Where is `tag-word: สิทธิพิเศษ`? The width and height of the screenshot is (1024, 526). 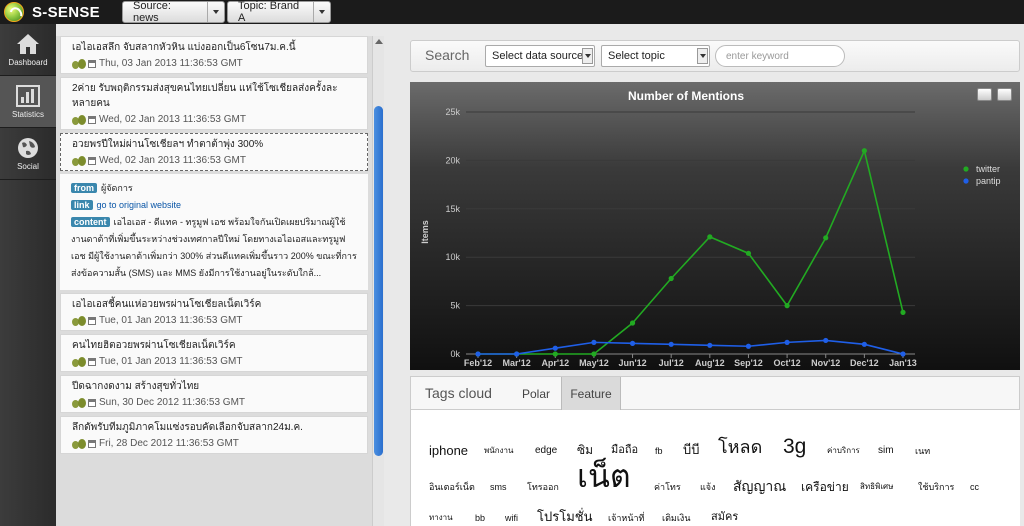 tag-word: สิทธิพิเศษ is located at coordinates (876, 487).